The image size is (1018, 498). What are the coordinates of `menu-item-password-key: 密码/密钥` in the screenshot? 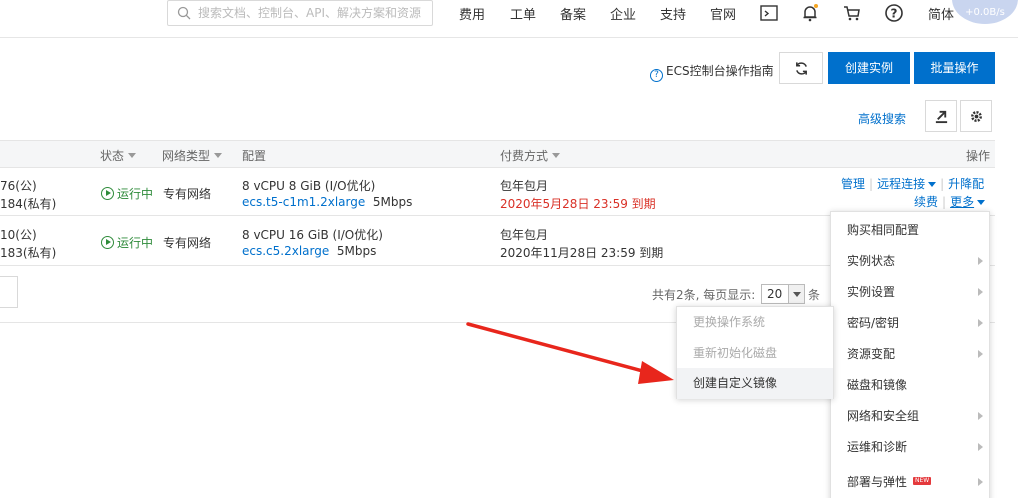 It's located at (910, 323).